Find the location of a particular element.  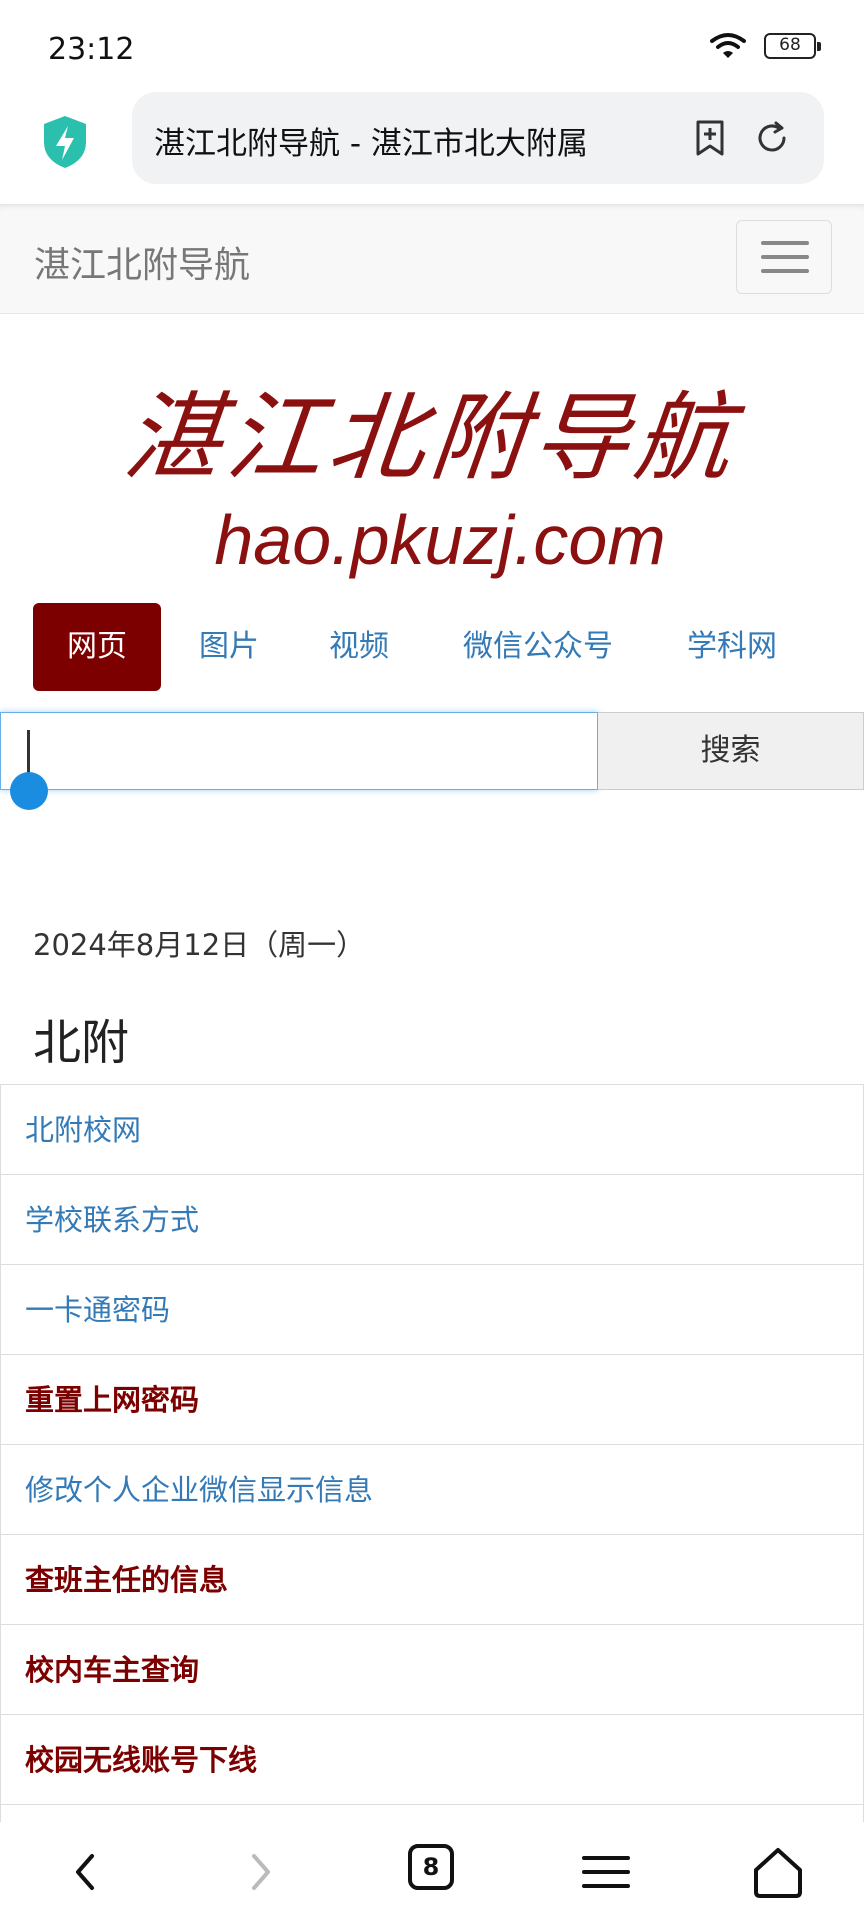

link-card-password: 一卡通密码 is located at coordinates (432, 1310).